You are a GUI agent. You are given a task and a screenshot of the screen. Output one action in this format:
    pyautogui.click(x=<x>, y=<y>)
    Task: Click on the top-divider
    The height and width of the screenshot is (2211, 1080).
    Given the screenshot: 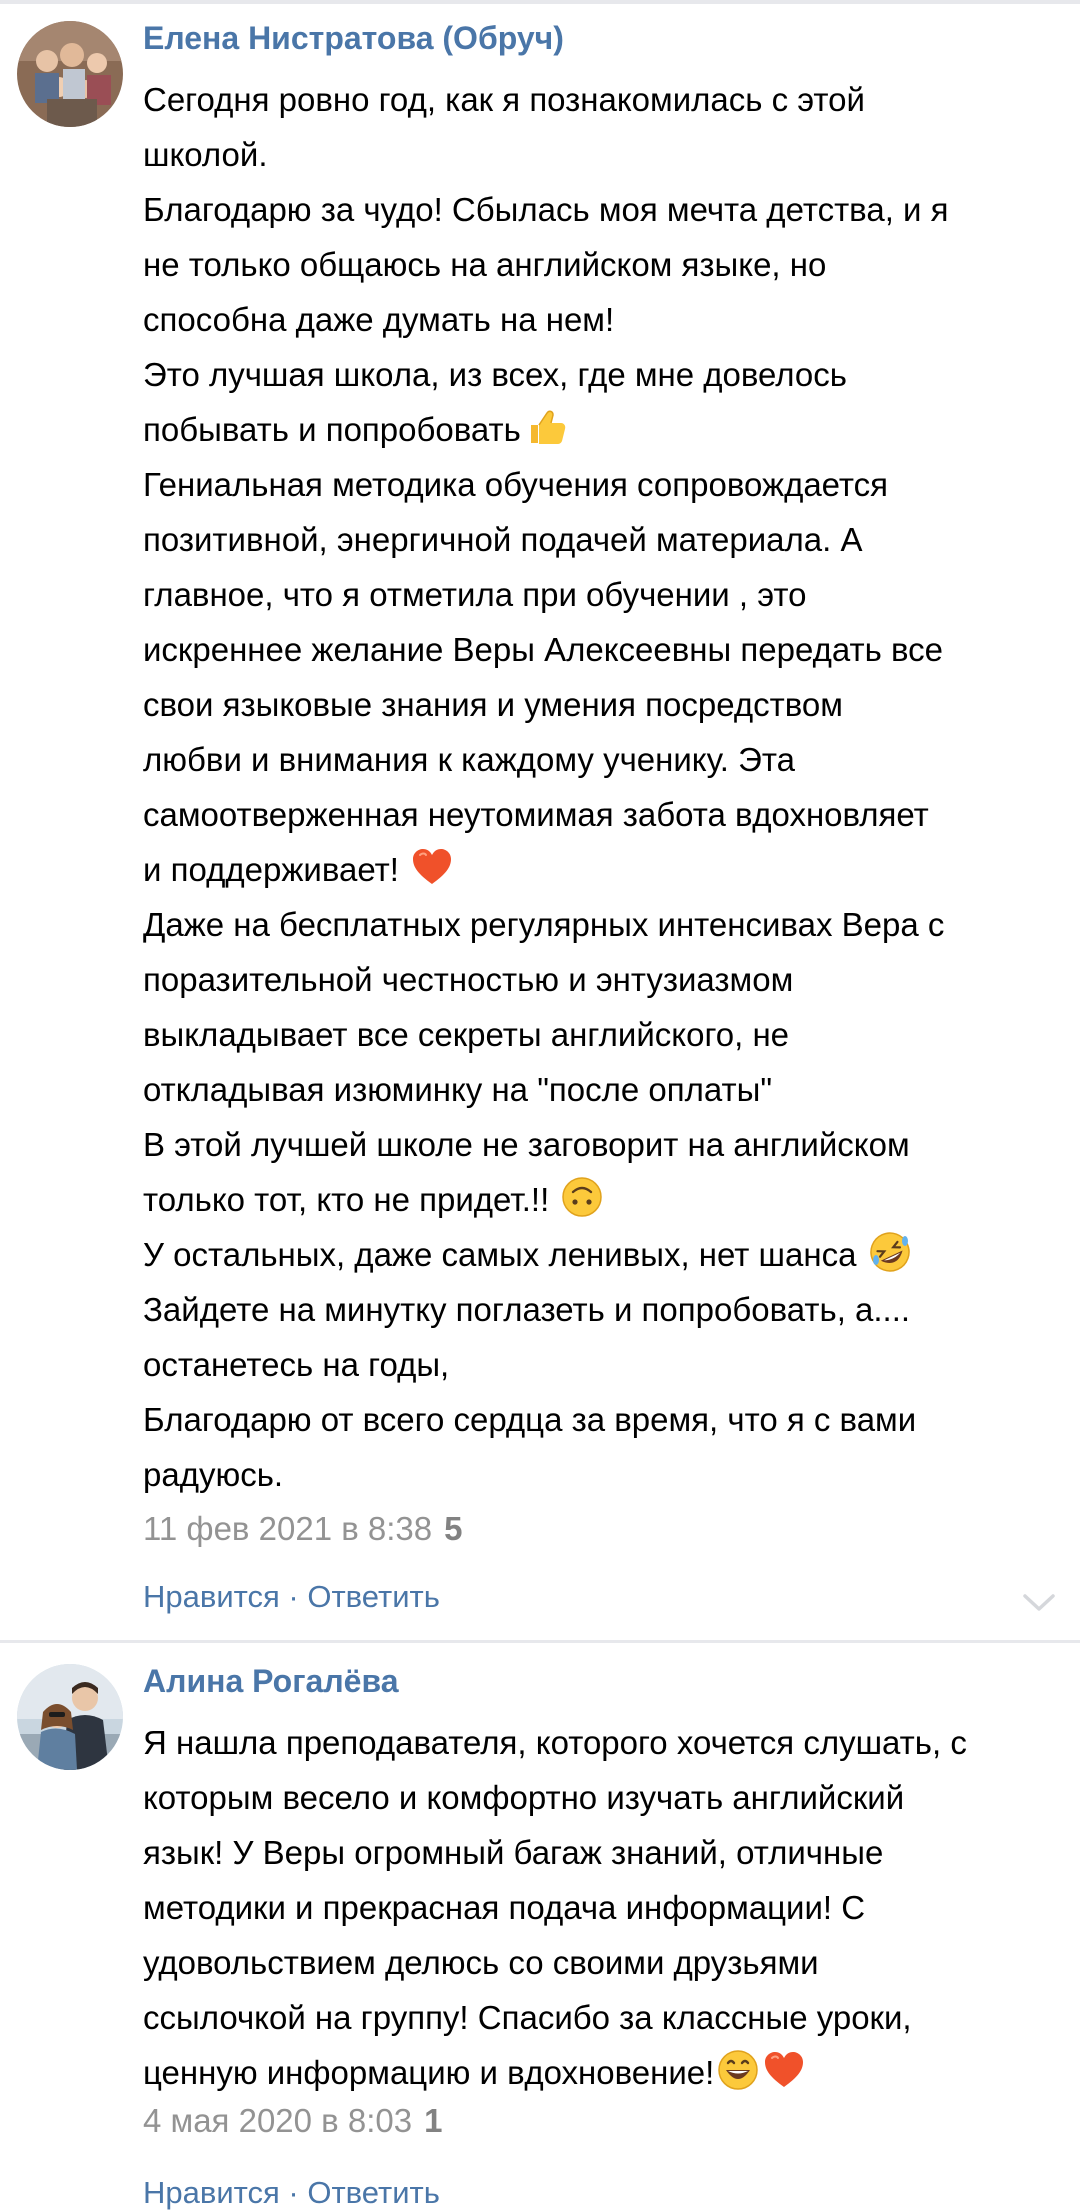 What is the action you would take?
    pyautogui.click(x=540, y=2)
    